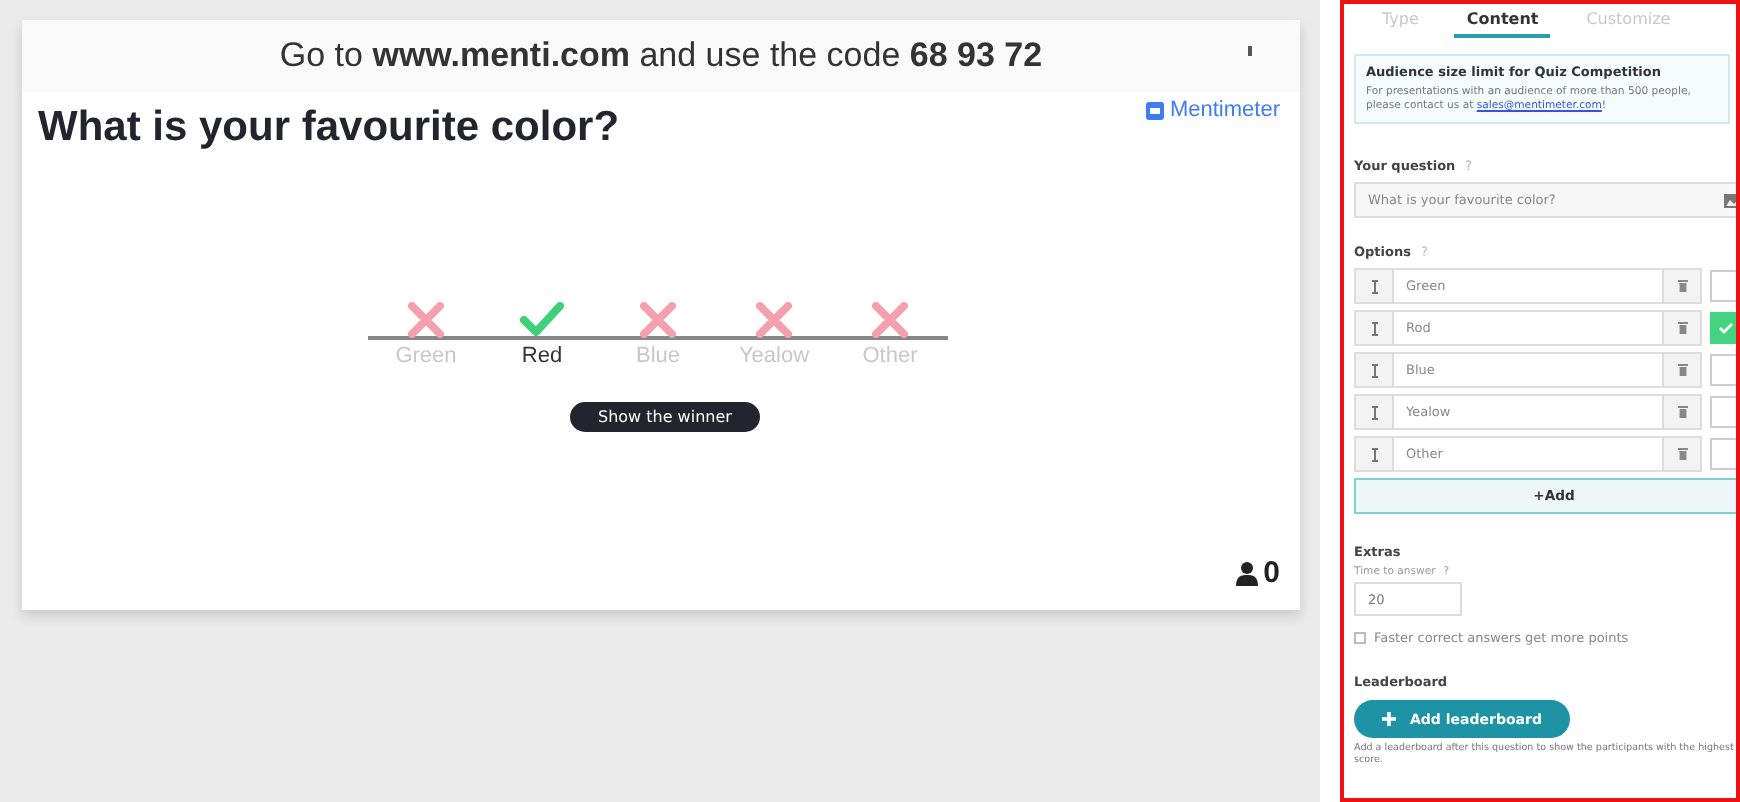 This screenshot has width=1740, height=802. What do you see at coordinates (1271, 573) in the screenshot?
I see `participant-count: 0` at bounding box center [1271, 573].